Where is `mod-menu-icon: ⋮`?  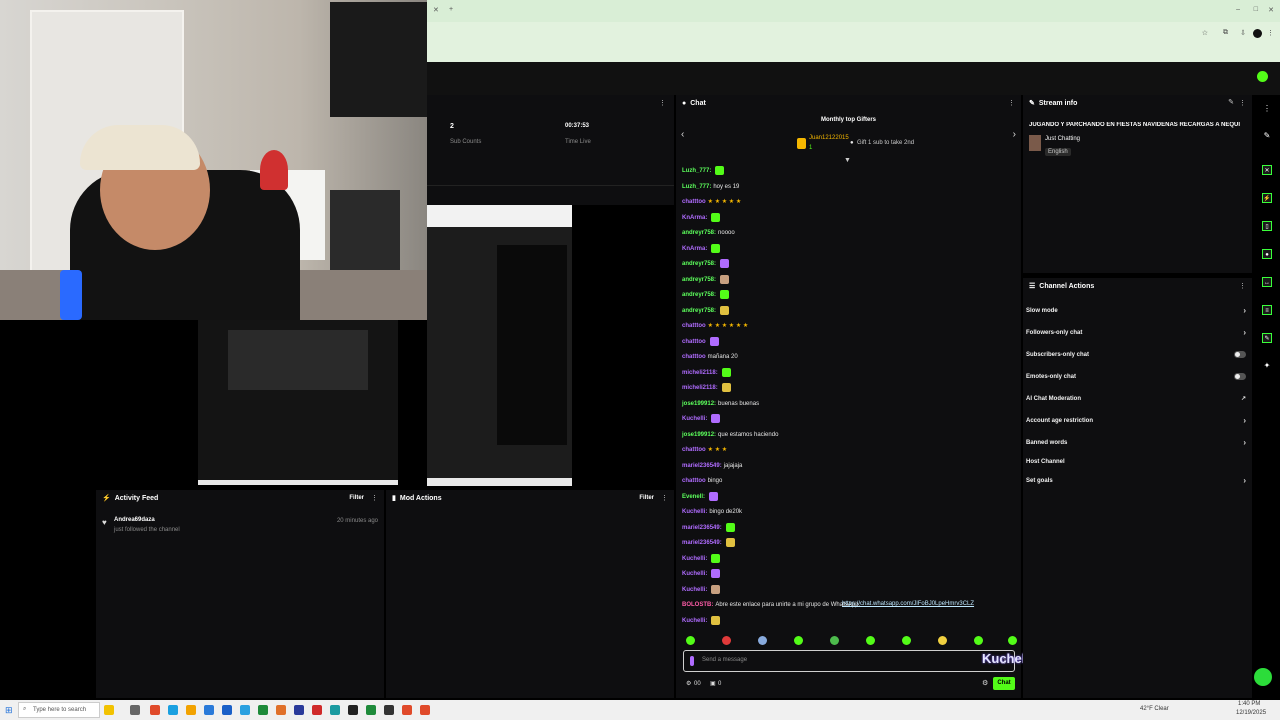 mod-menu-icon: ⋮ is located at coordinates (664, 498).